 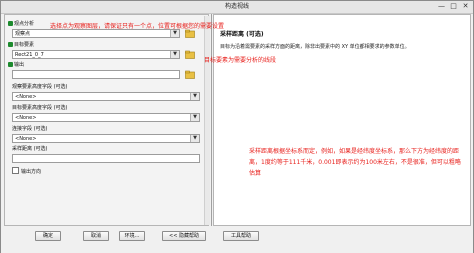 I want to click on cancel-button: 取消, so click(x=96, y=236).